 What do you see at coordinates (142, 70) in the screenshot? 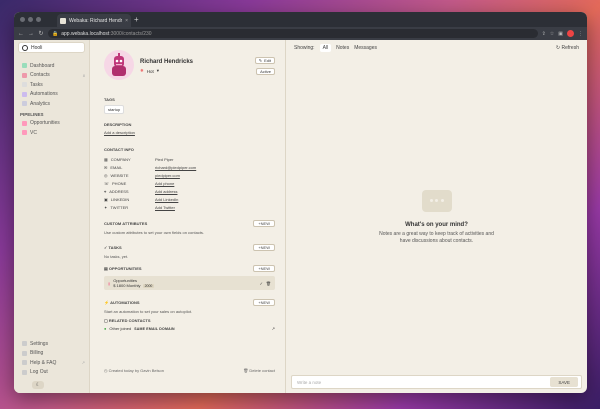
I see `fire-icon: ✹` at bounding box center [142, 70].